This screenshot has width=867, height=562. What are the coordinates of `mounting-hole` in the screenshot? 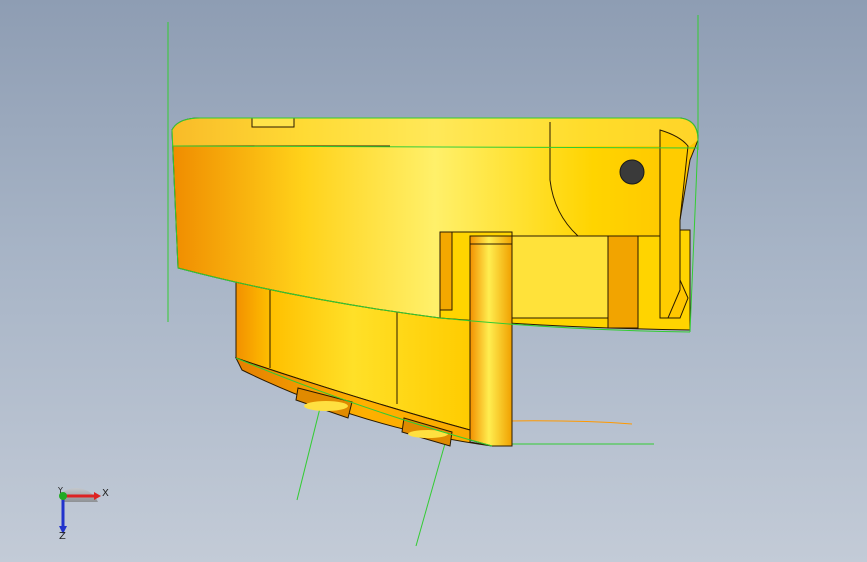 It's located at (632, 172).